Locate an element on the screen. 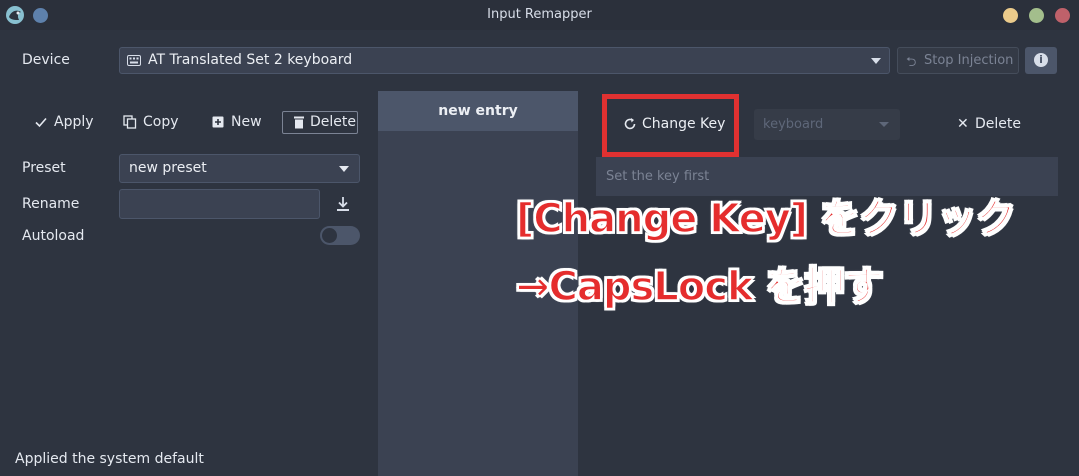 This screenshot has height=476, width=1079. info-icon: i is located at coordinates (1041, 60).